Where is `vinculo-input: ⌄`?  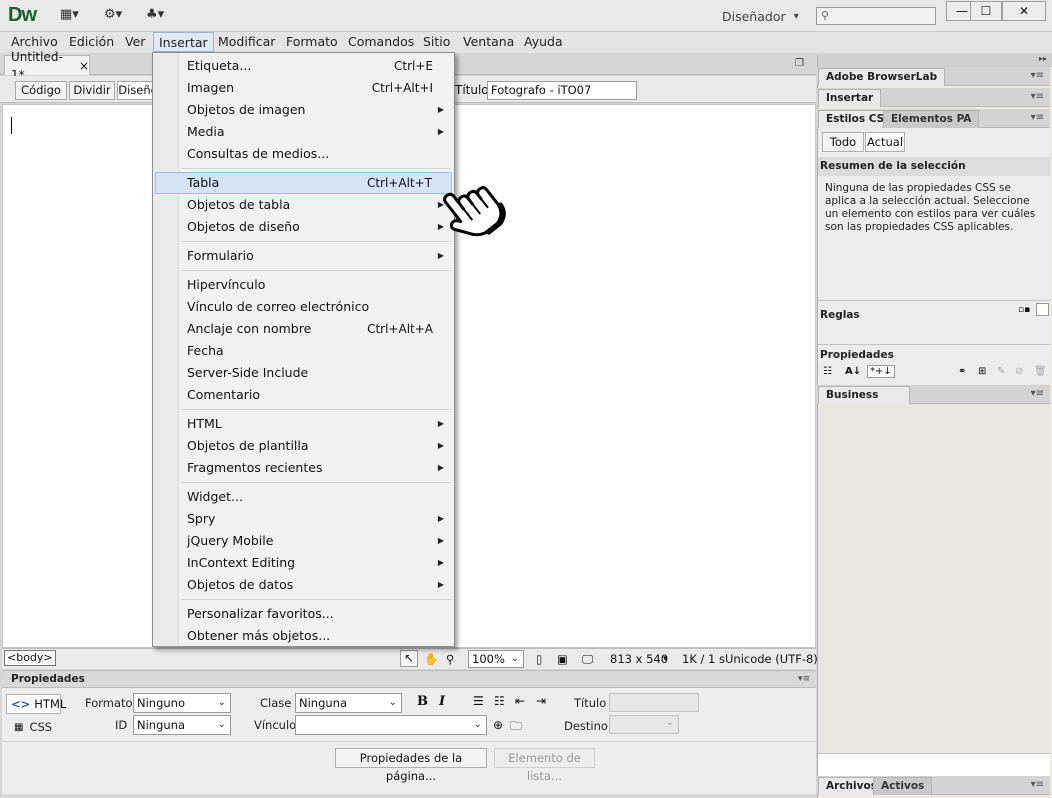 vinculo-input: ⌄ is located at coordinates (391, 725).